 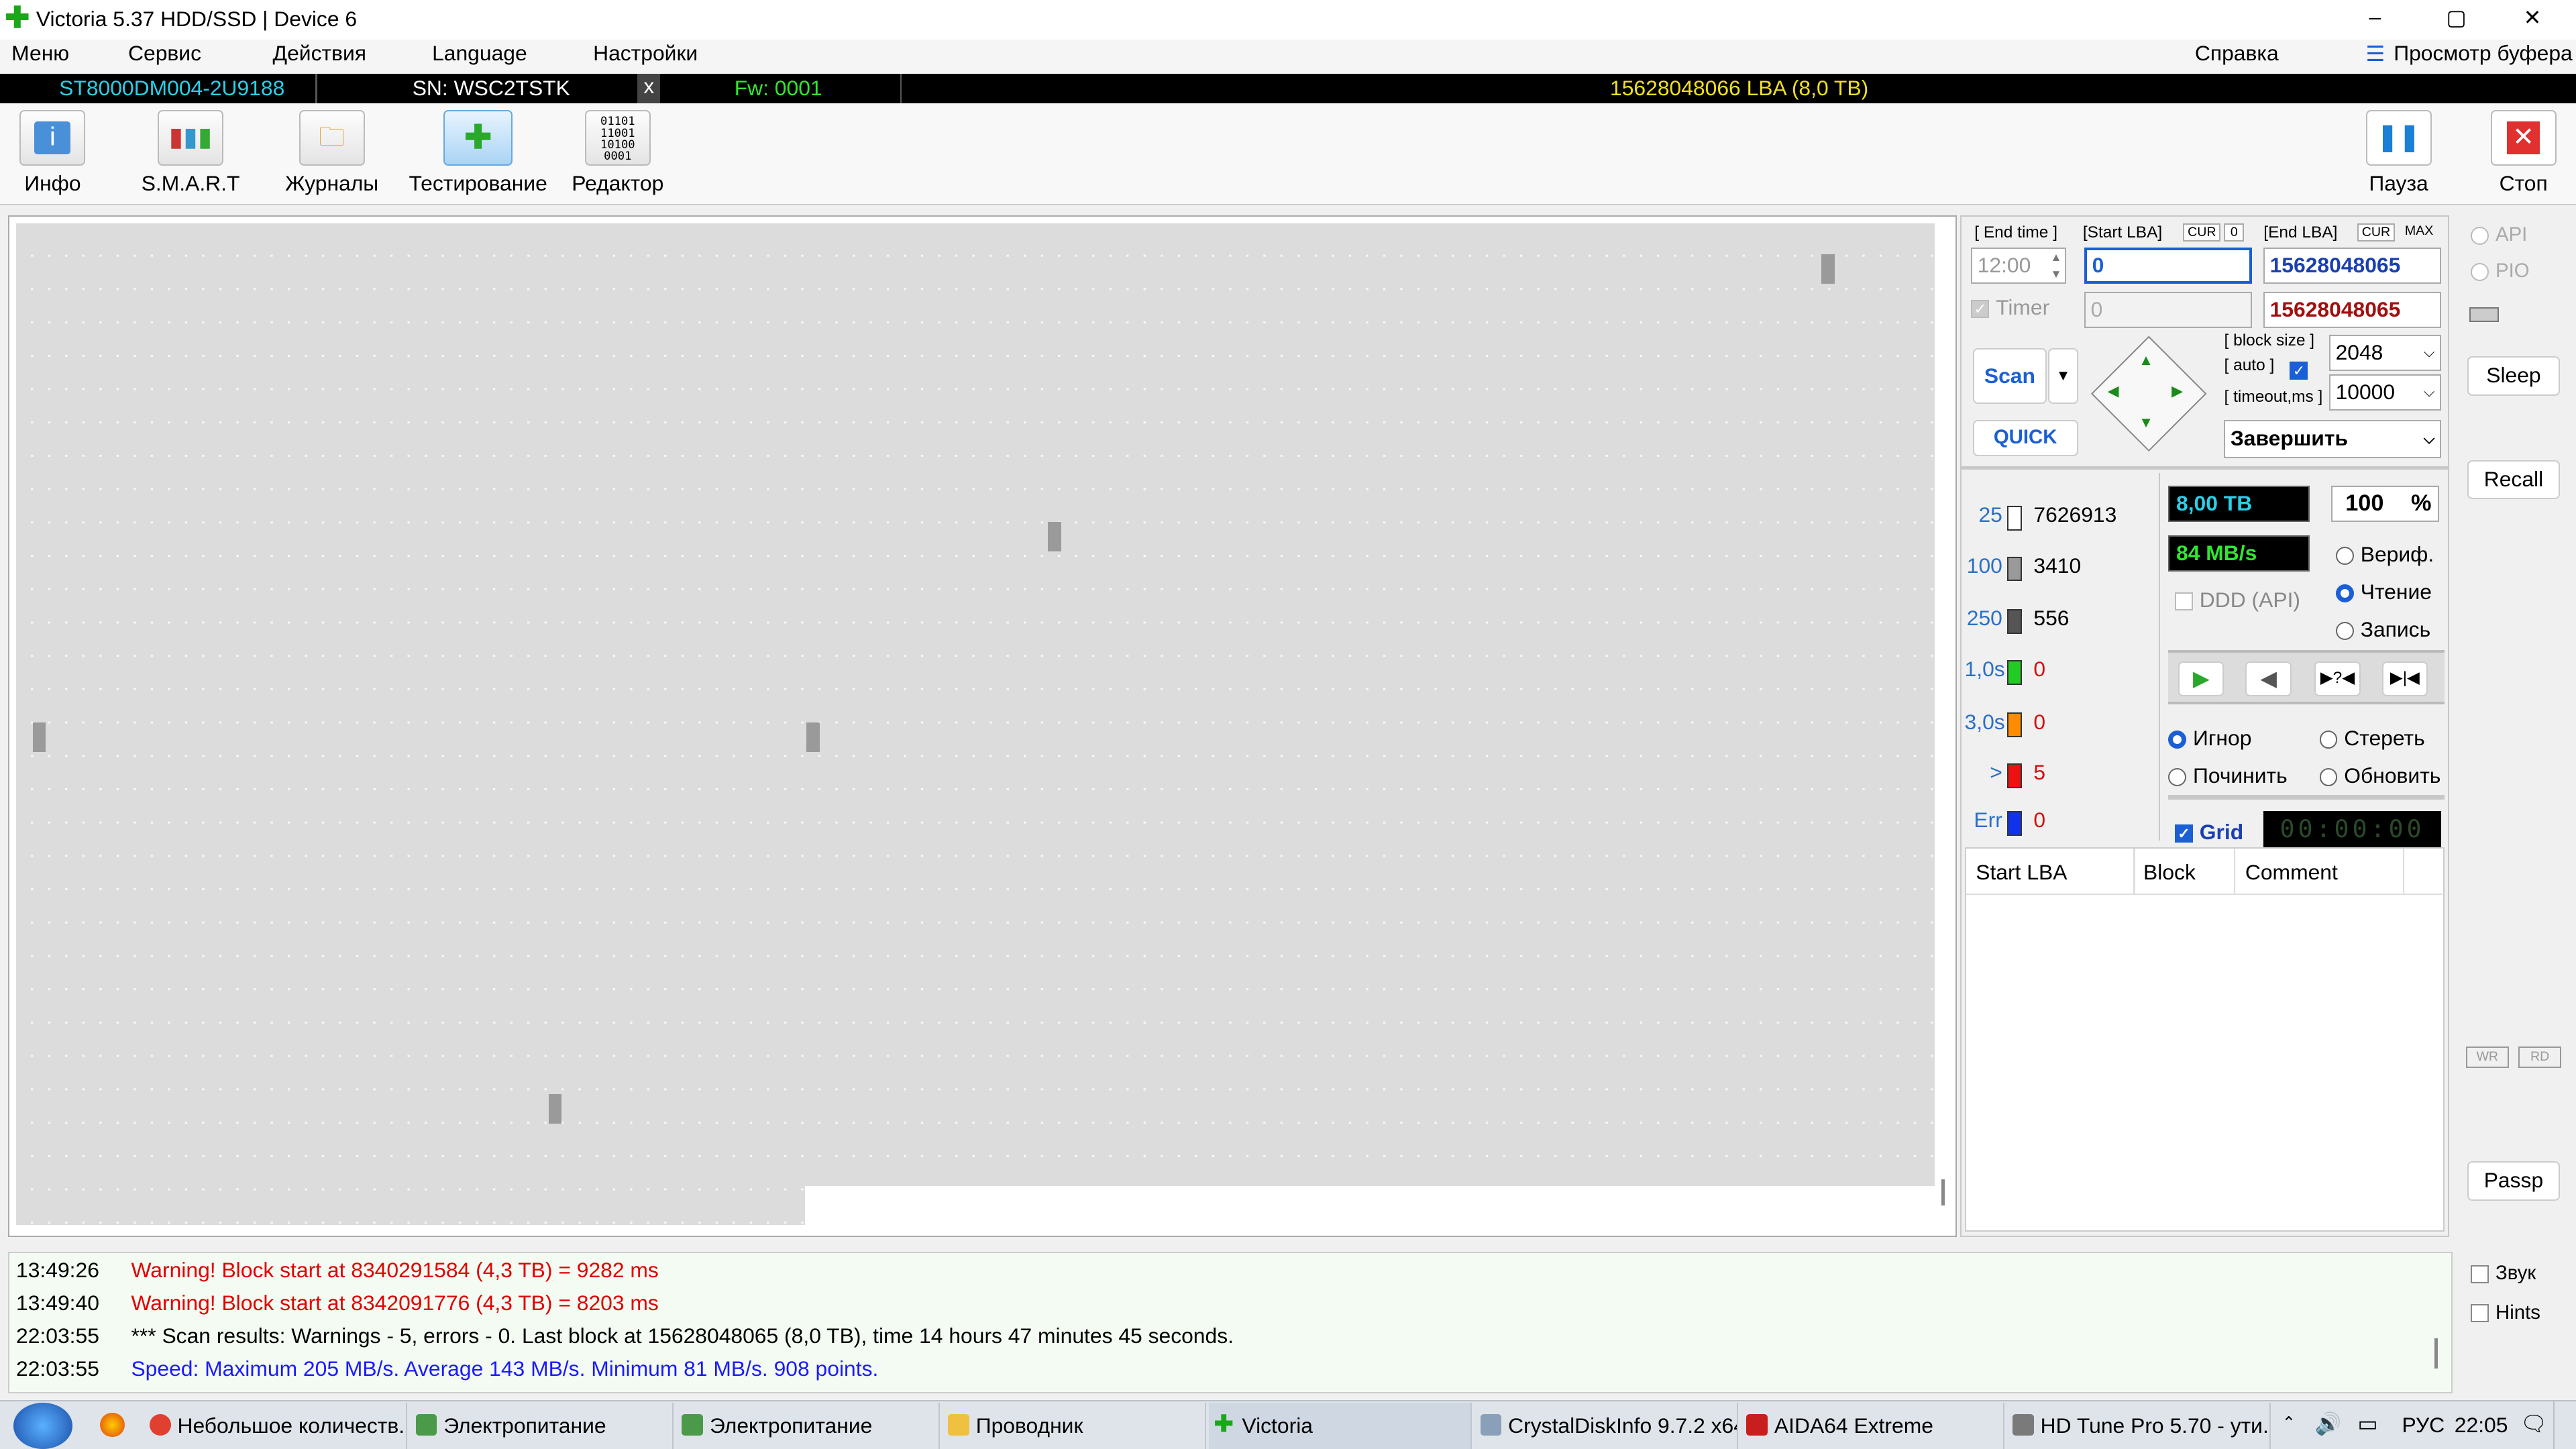 I want to click on histogram-count: 0, so click(x=2039, y=820).